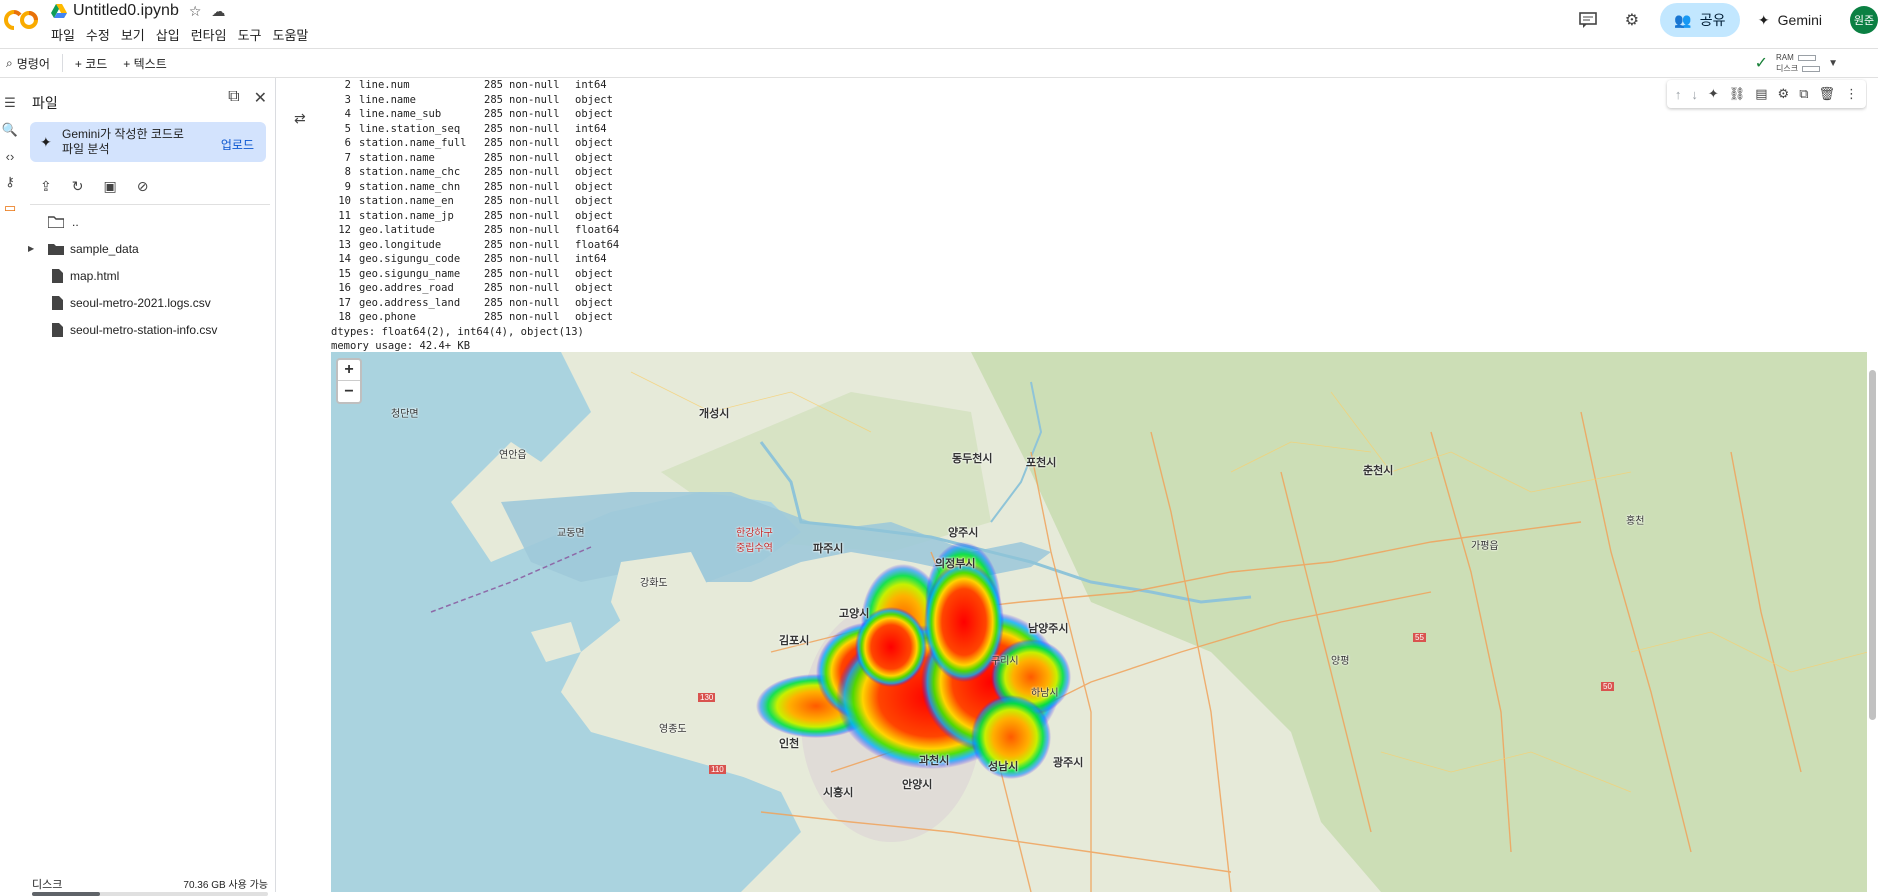 The height and width of the screenshot is (896, 1878). I want to click on zoom-out-button: −, so click(349, 391).